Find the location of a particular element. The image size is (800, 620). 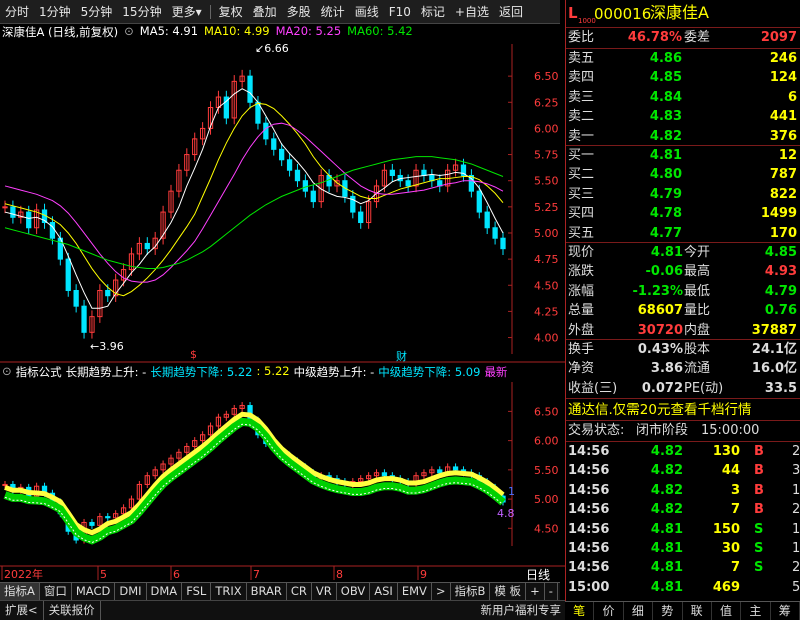

toolbar-f10: F10 is located at coordinates (400, 12).